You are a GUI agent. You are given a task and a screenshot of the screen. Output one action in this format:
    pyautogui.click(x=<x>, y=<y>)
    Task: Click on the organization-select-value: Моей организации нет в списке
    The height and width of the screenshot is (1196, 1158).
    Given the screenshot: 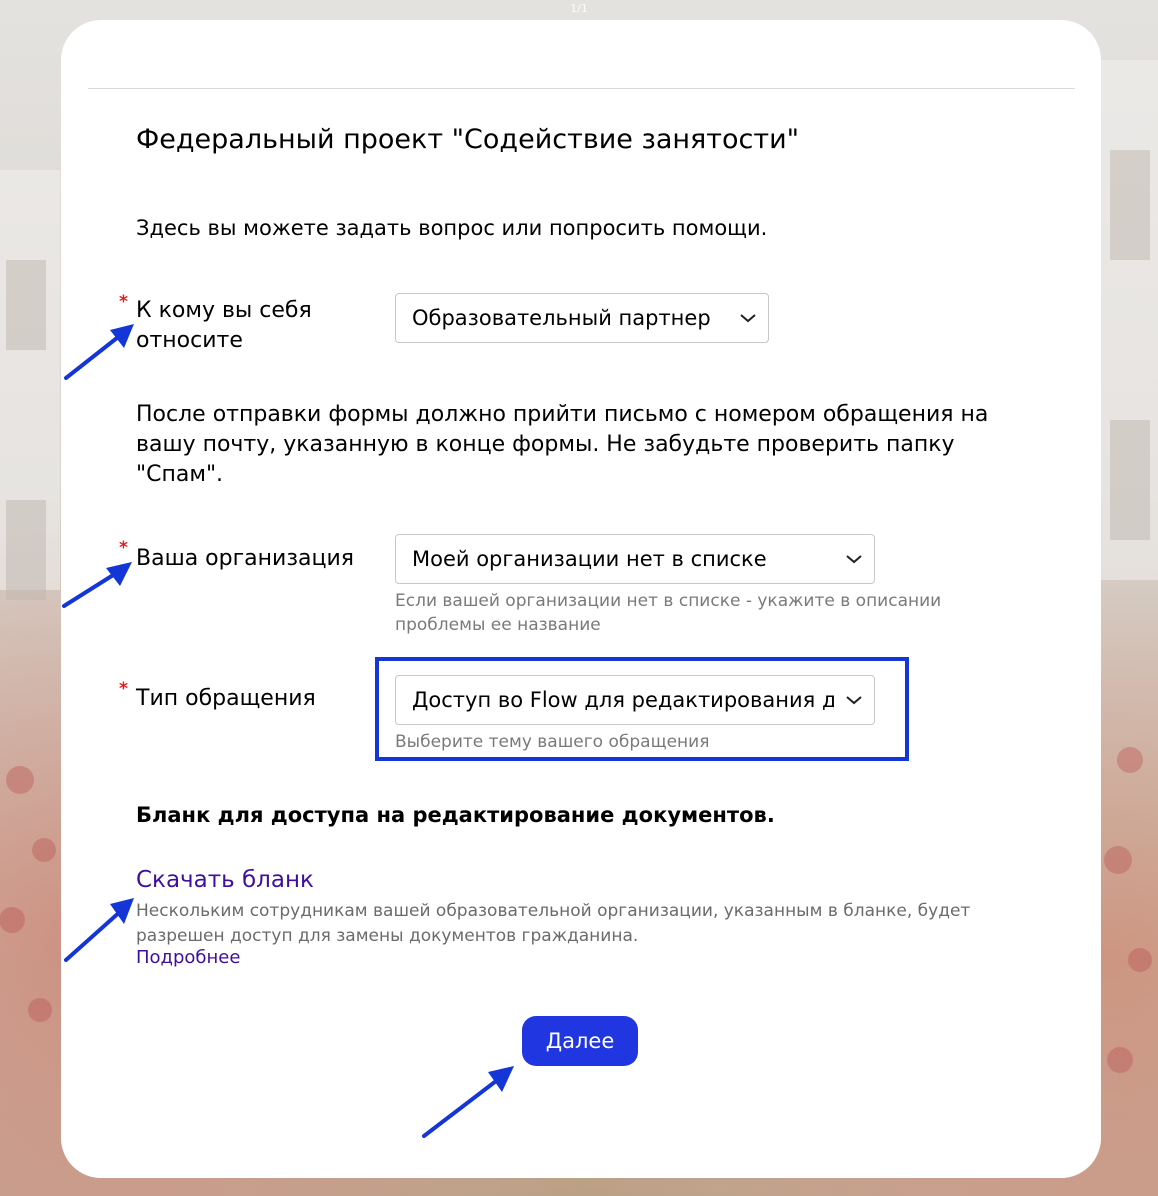 What is the action you would take?
    pyautogui.click(x=589, y=559)
    